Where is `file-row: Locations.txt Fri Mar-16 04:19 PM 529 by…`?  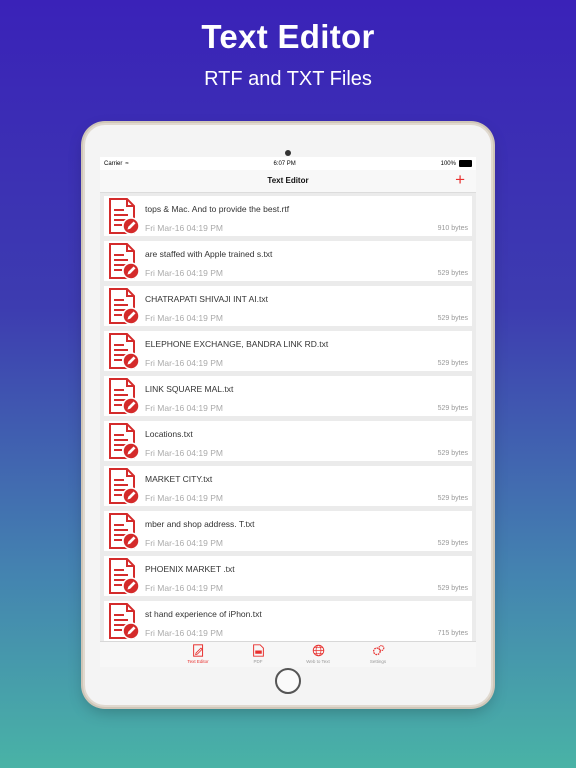
file-row: Locations.txt Fri Mar-16 04:19 PM 529 by… is located at coordinates (288, 441).